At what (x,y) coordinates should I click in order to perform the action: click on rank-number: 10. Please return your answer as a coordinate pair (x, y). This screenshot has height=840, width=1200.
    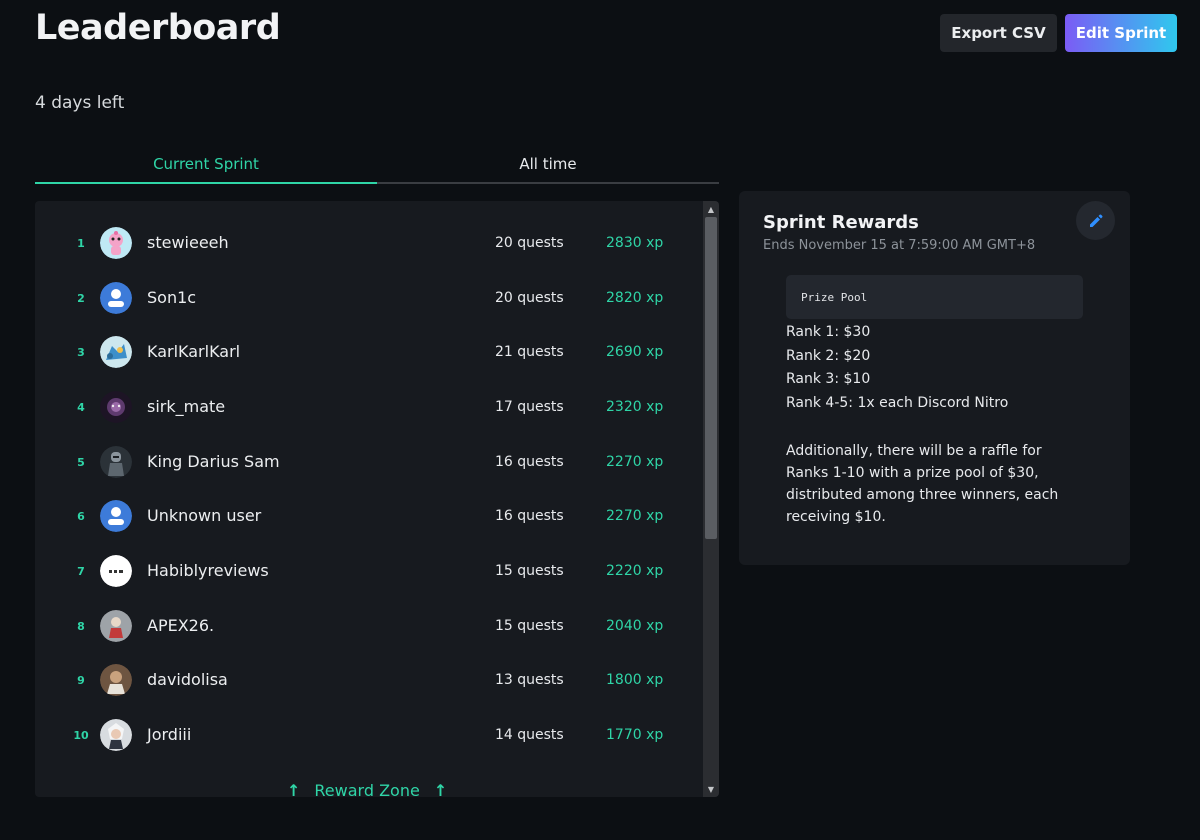
    Looking at the image, I should click on (81, 735).